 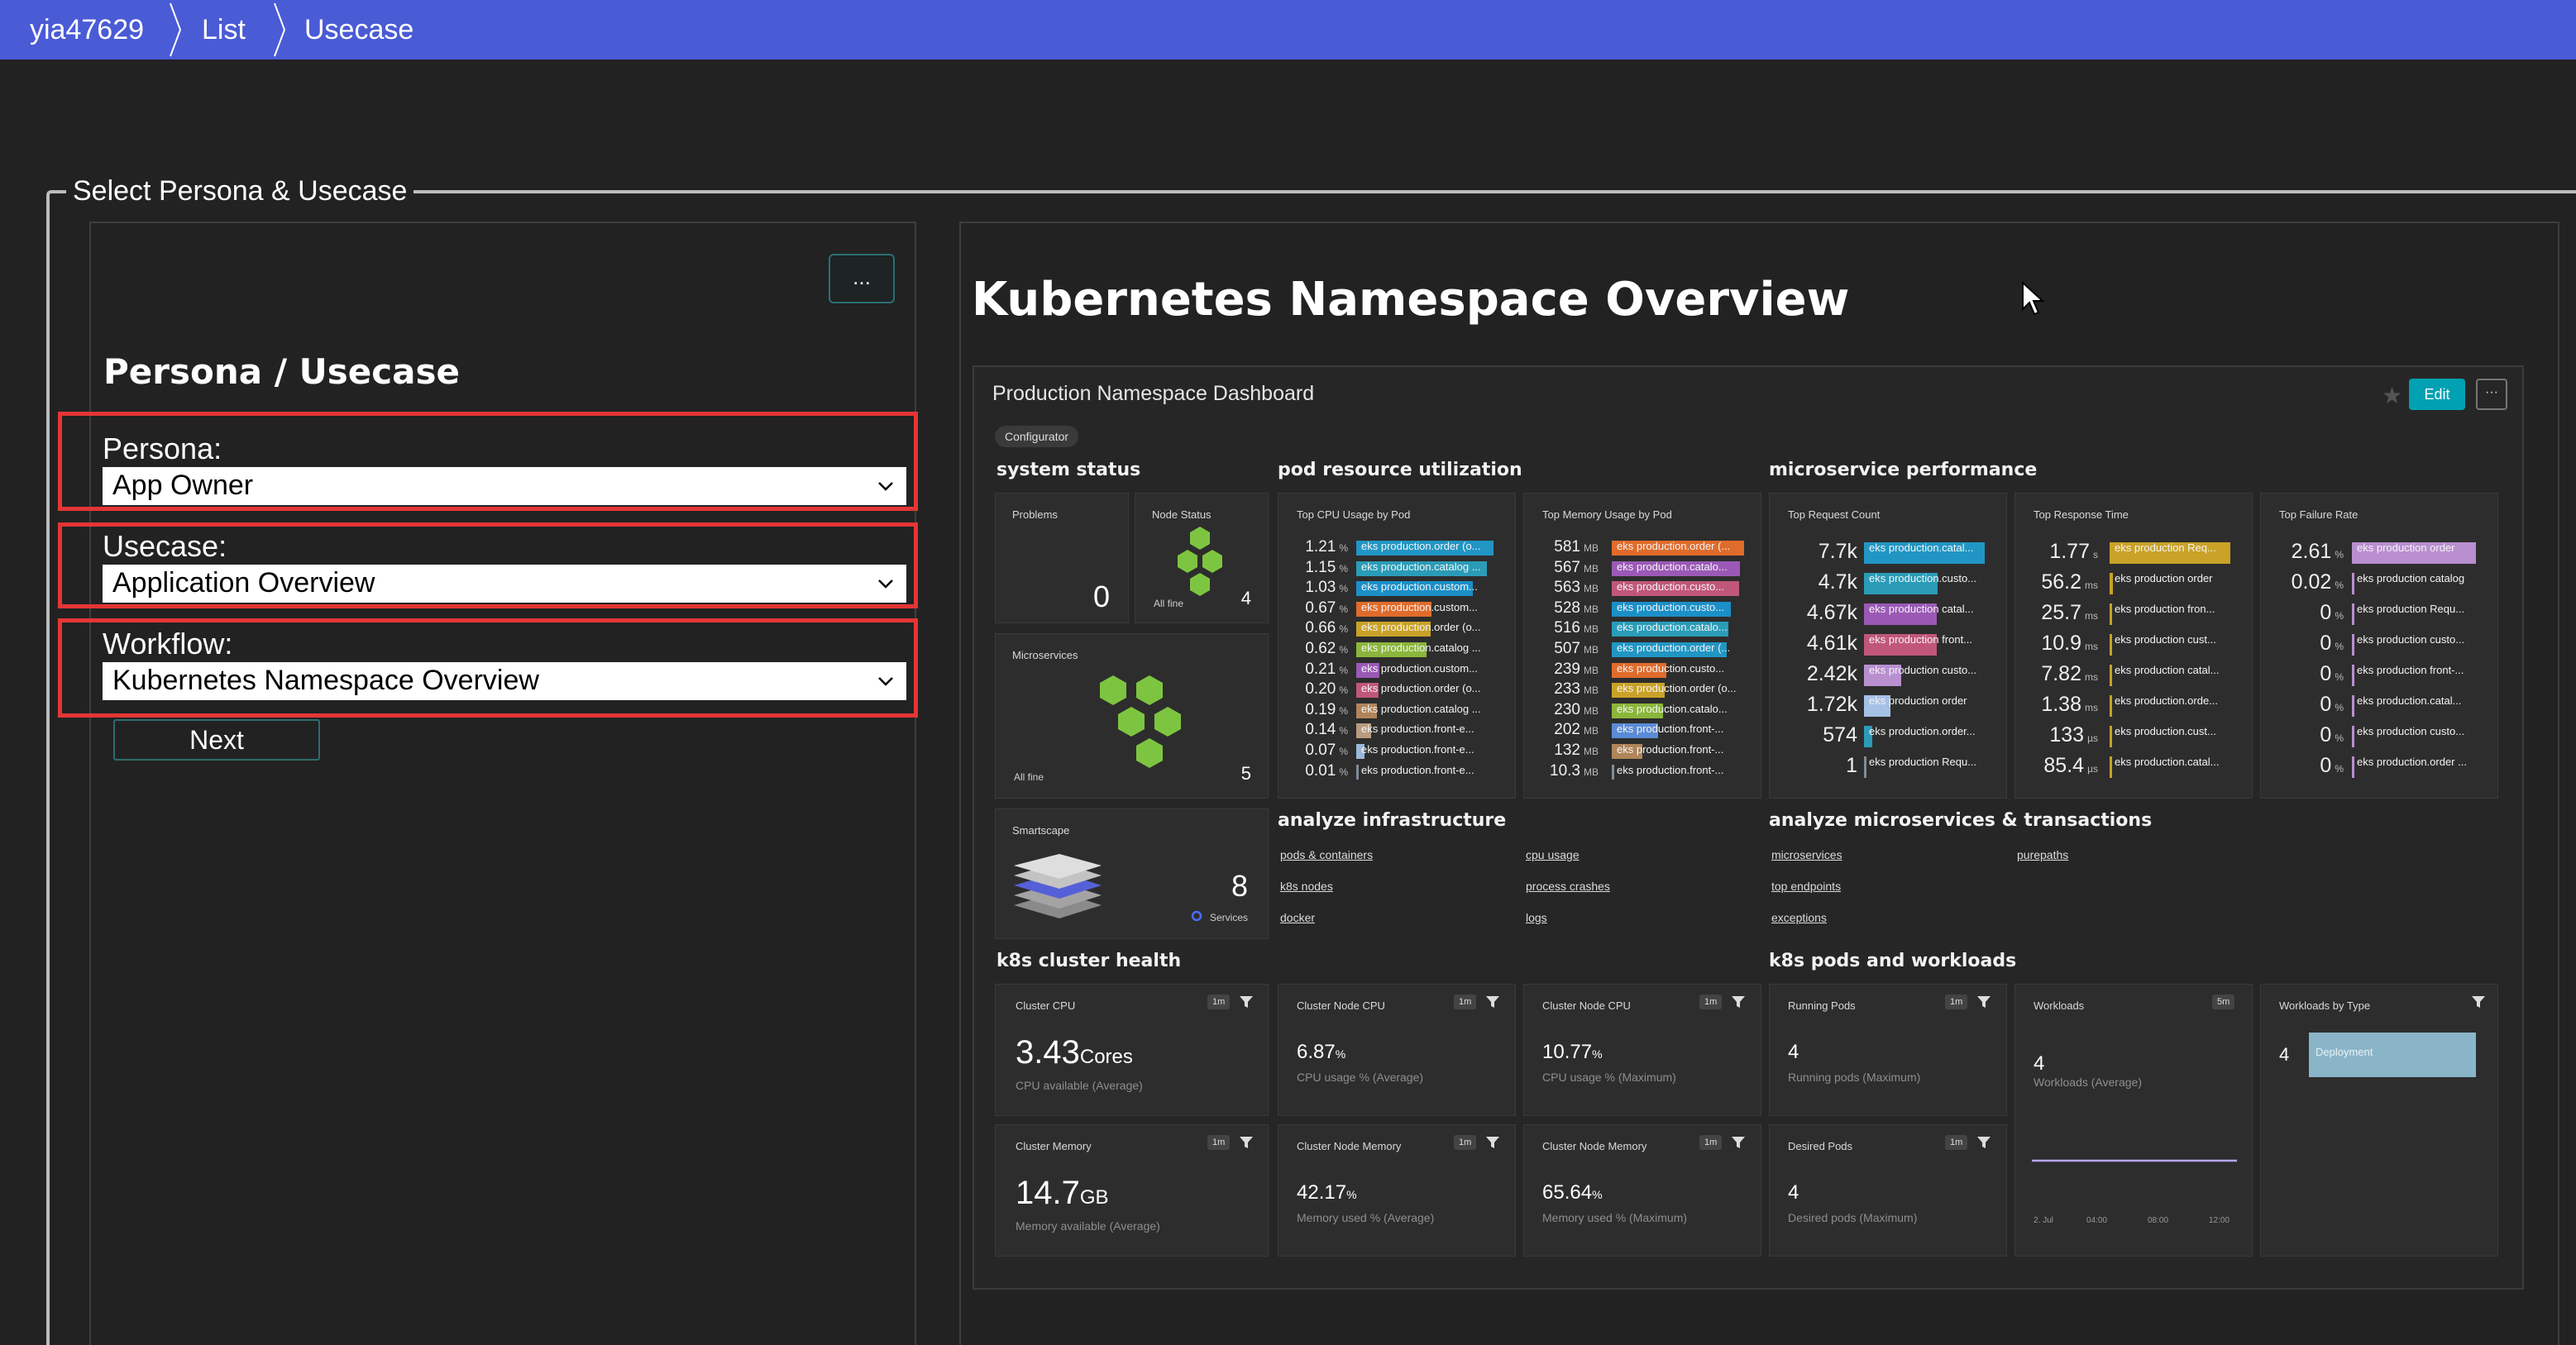 What do you see at coordinates (224, 30) in the screenshot?
I see `breadcrumb-list: List` at bounding box center [224, 30].